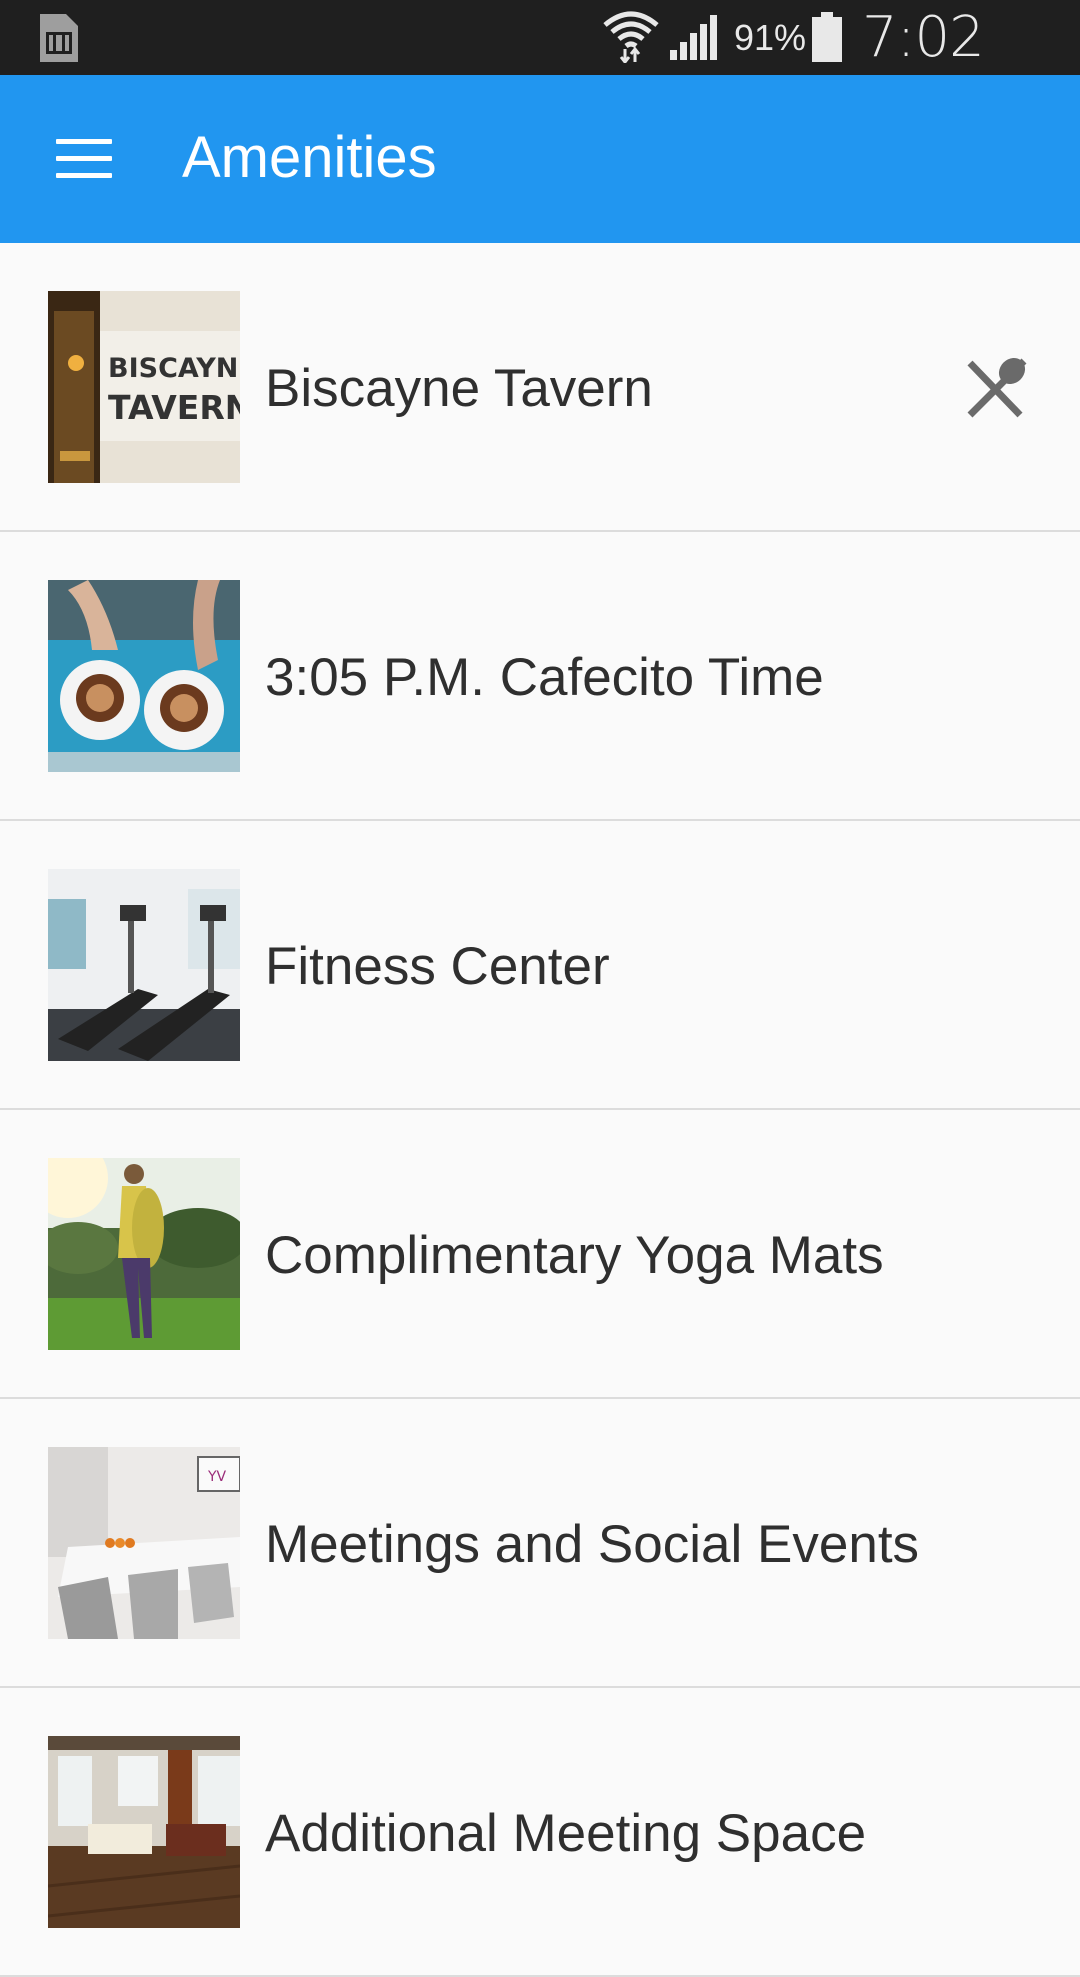  I want to click on tavern-sign-photo: BISCAYNE TAVERN, so click(144, 387).